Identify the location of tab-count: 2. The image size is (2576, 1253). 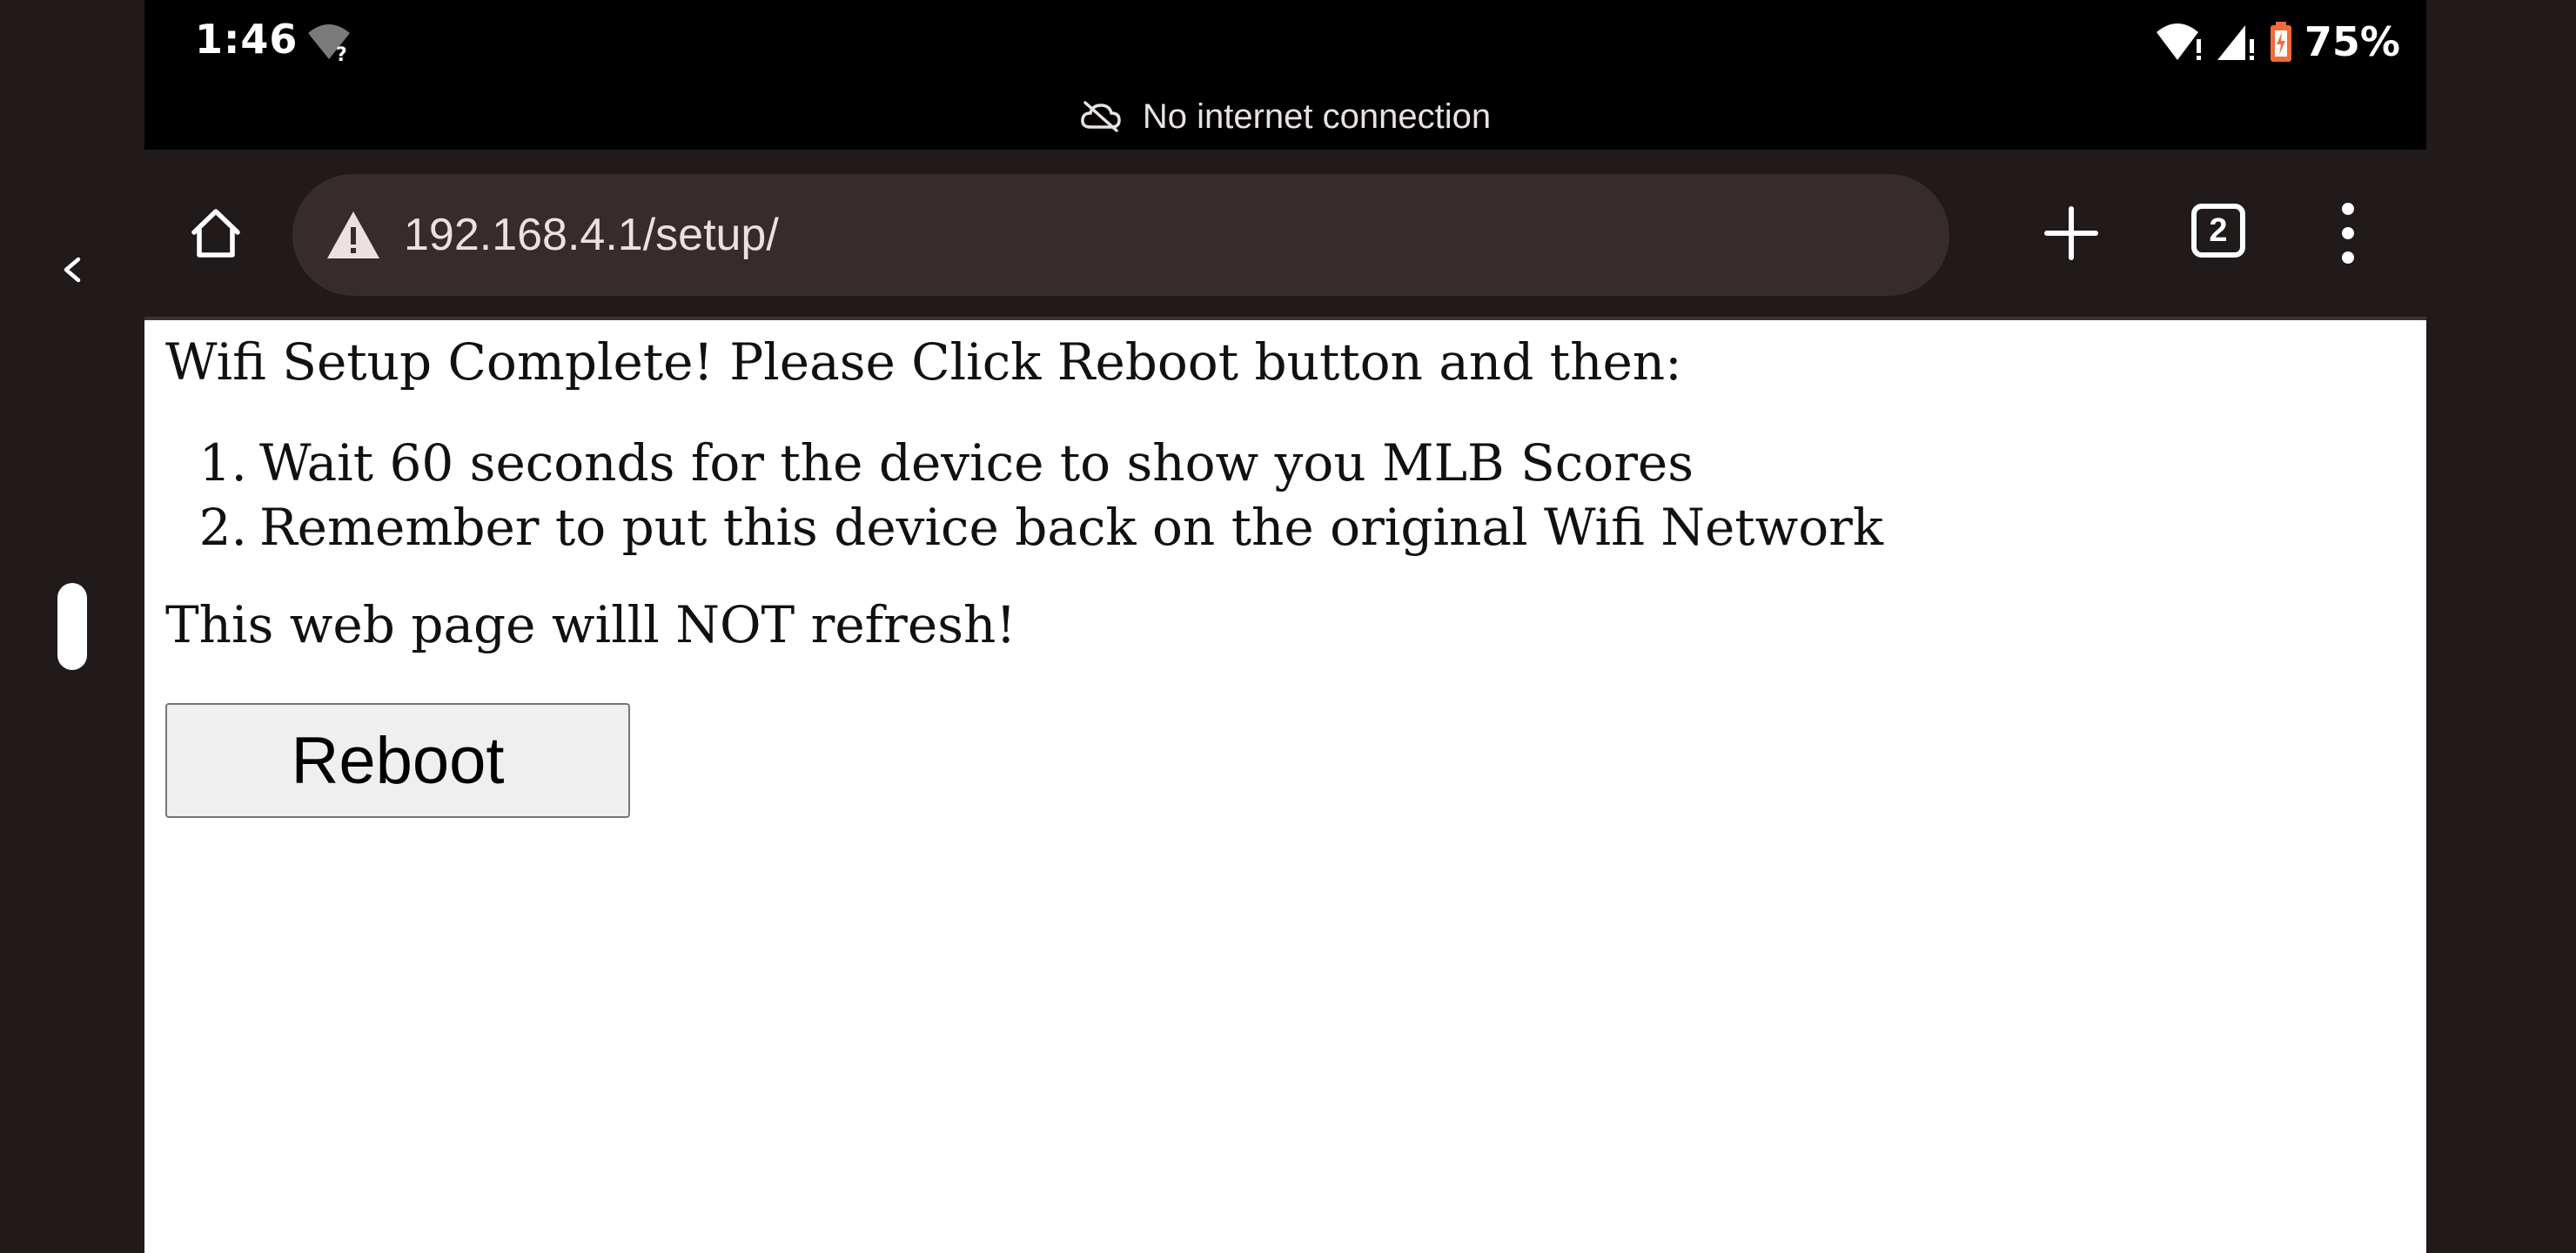
(2219, 230).